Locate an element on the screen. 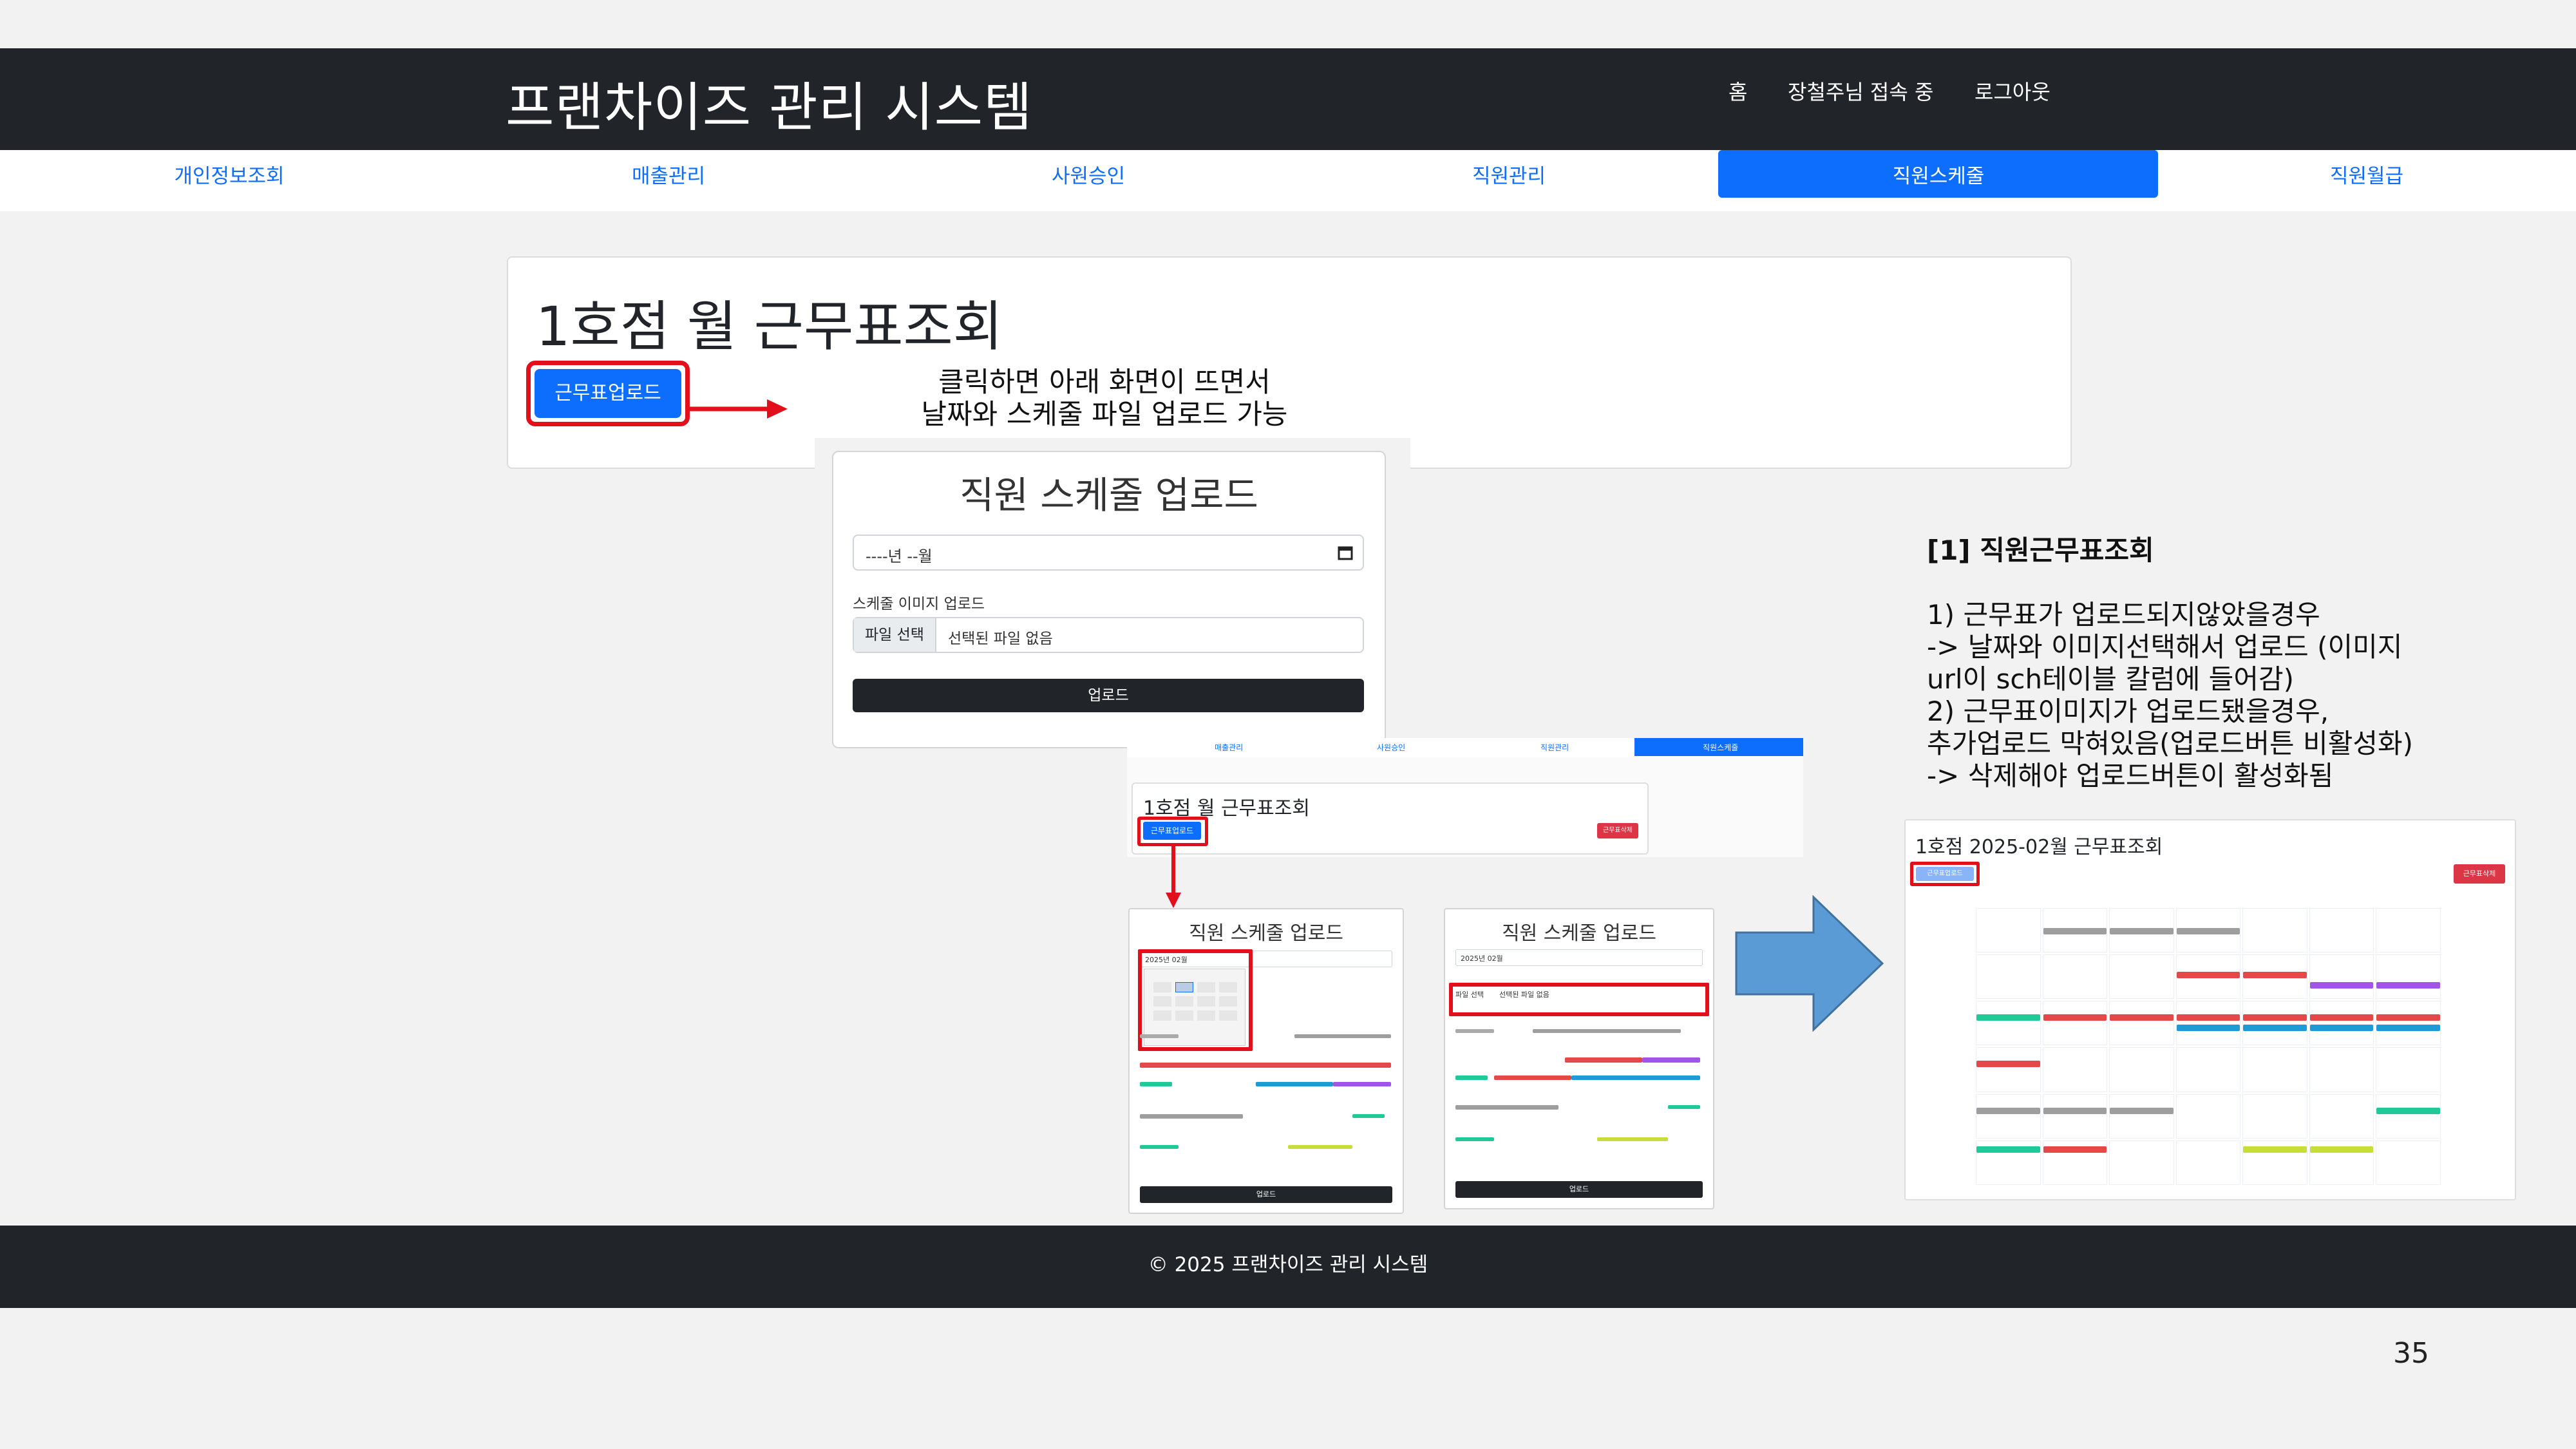 The image size is (2576, 1449). brand-title: 프랜차이즈 관리 시스템 is located at coordinates (770, 103).